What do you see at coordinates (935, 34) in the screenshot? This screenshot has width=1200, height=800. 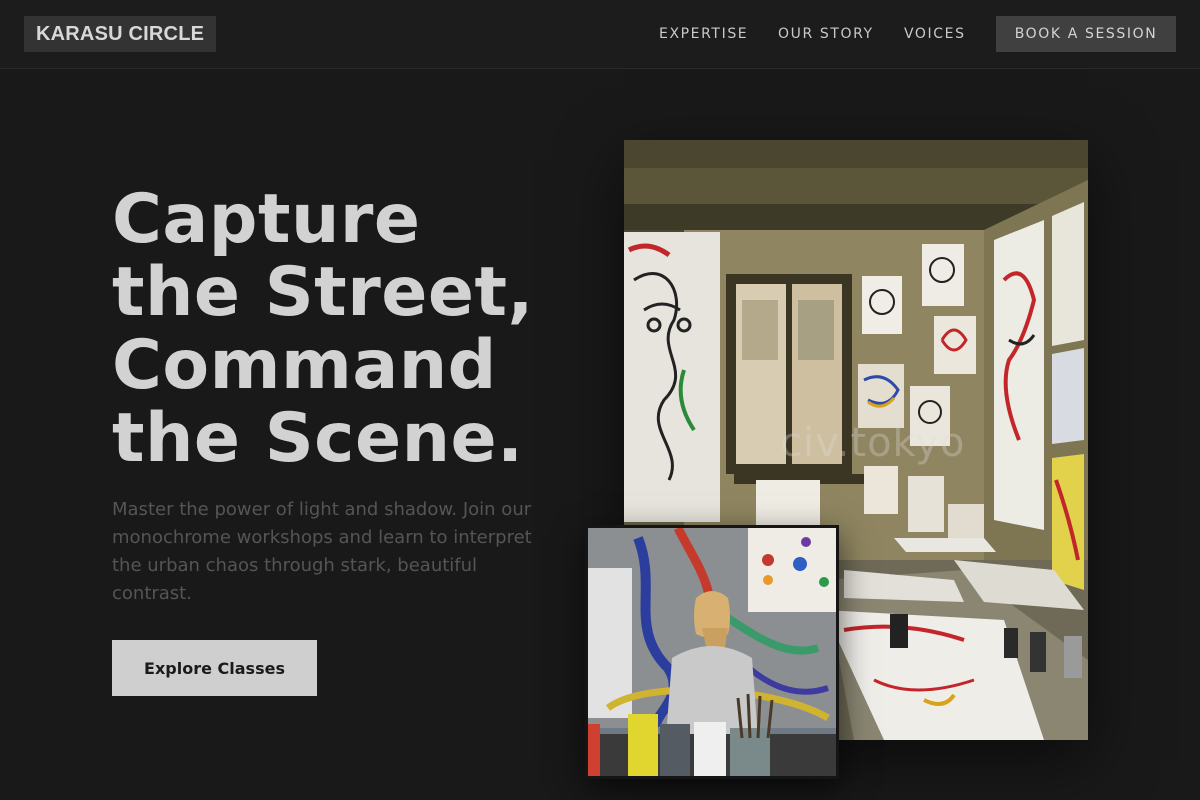 I see `nav-link-voices: VOICES` at bounding box center [935, 34].